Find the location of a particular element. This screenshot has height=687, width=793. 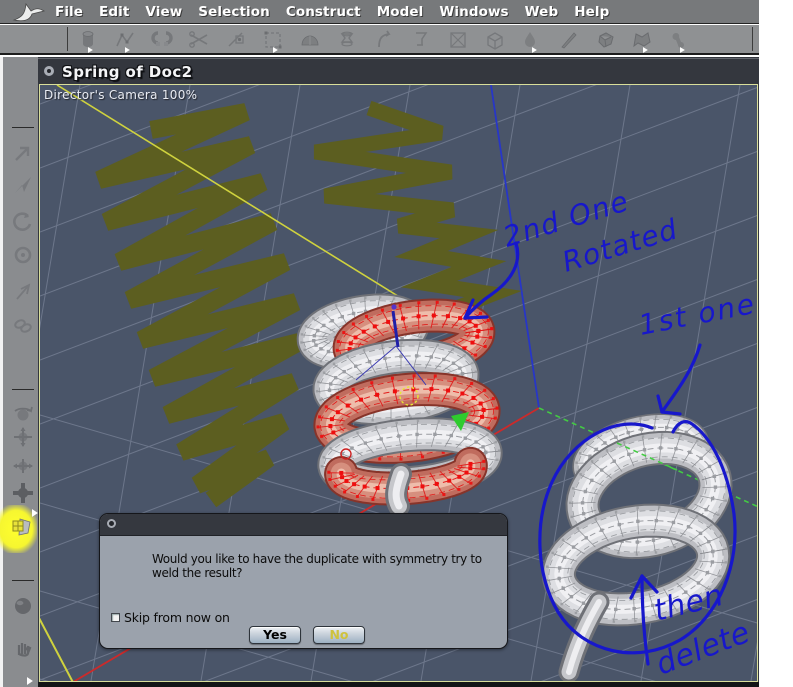

no-button: No is located at coordinates (339, 635).